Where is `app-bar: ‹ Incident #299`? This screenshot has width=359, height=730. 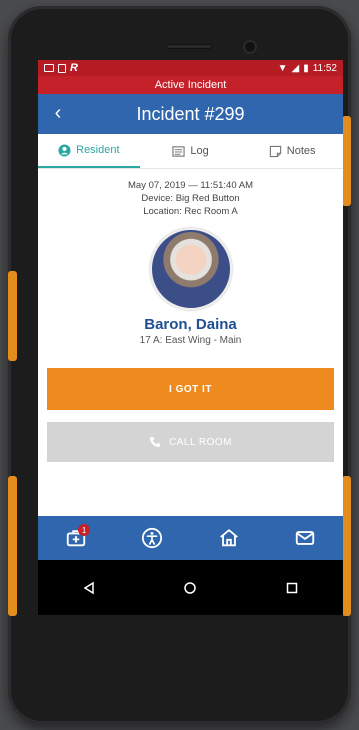
app-bar: ‹ Incident #299 is located at coordinates (190, 114).